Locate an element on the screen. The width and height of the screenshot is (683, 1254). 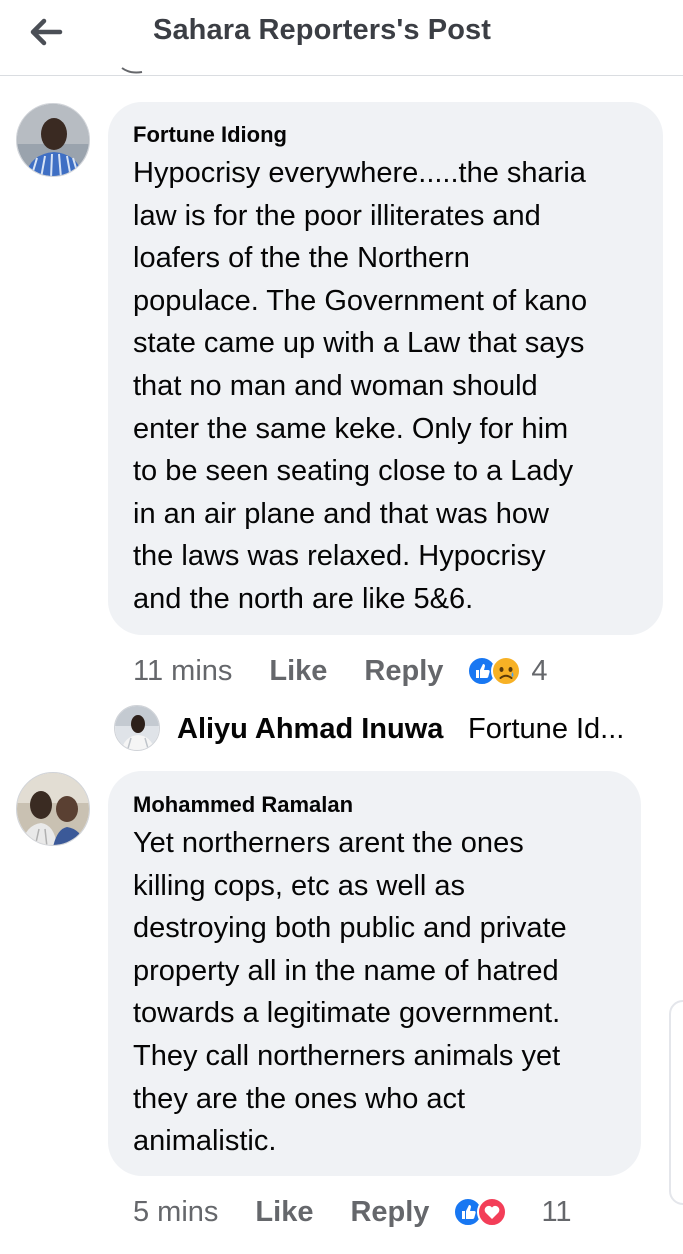
comment-line: in an air plane and that was how is located at coordinates (341, 513).